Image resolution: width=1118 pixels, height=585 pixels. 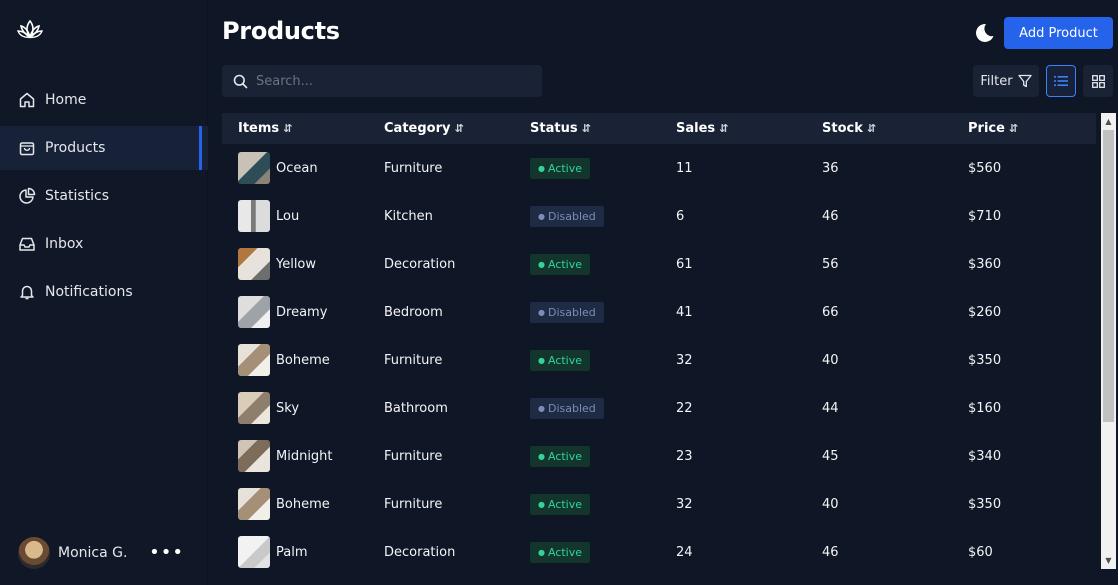 I want to click on sidebar-item-inbox: Inbox, so click(x=104, y=244).